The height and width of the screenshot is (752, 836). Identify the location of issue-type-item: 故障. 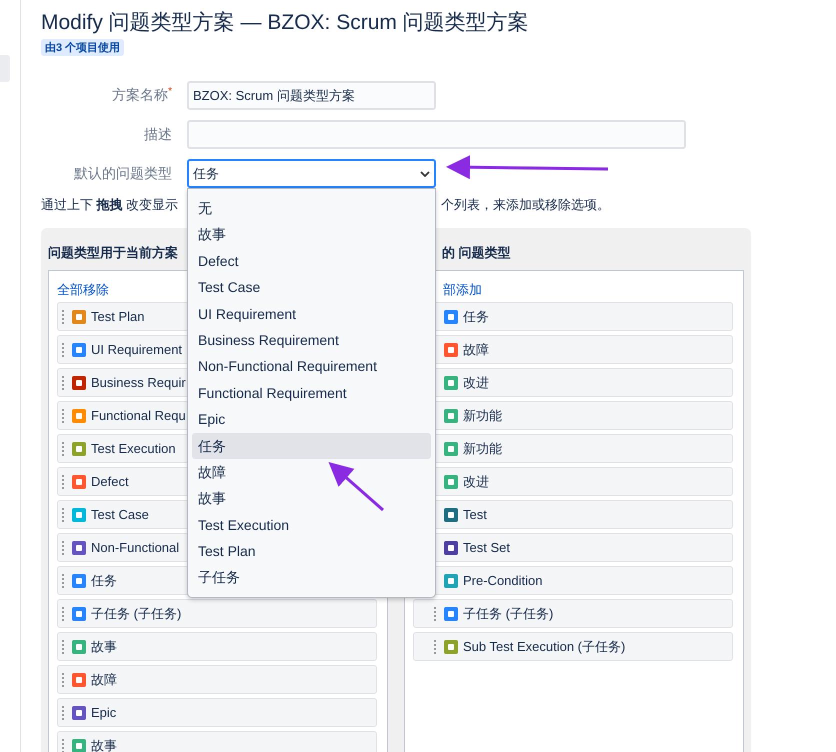
(217, 679).